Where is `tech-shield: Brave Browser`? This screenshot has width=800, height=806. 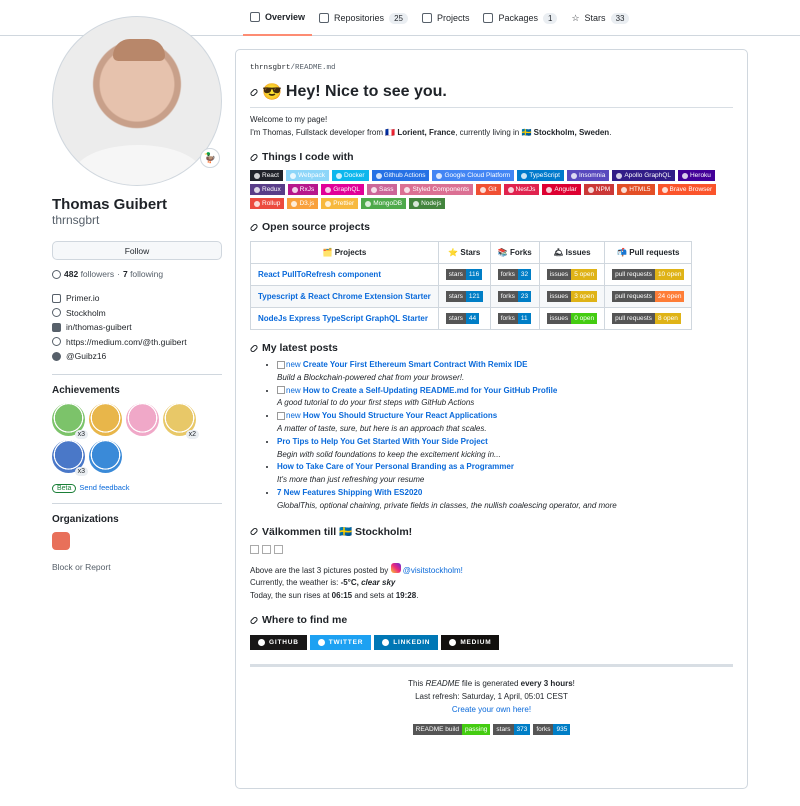 tech-shield: Brave Browser is located at coordinates (687, 189).